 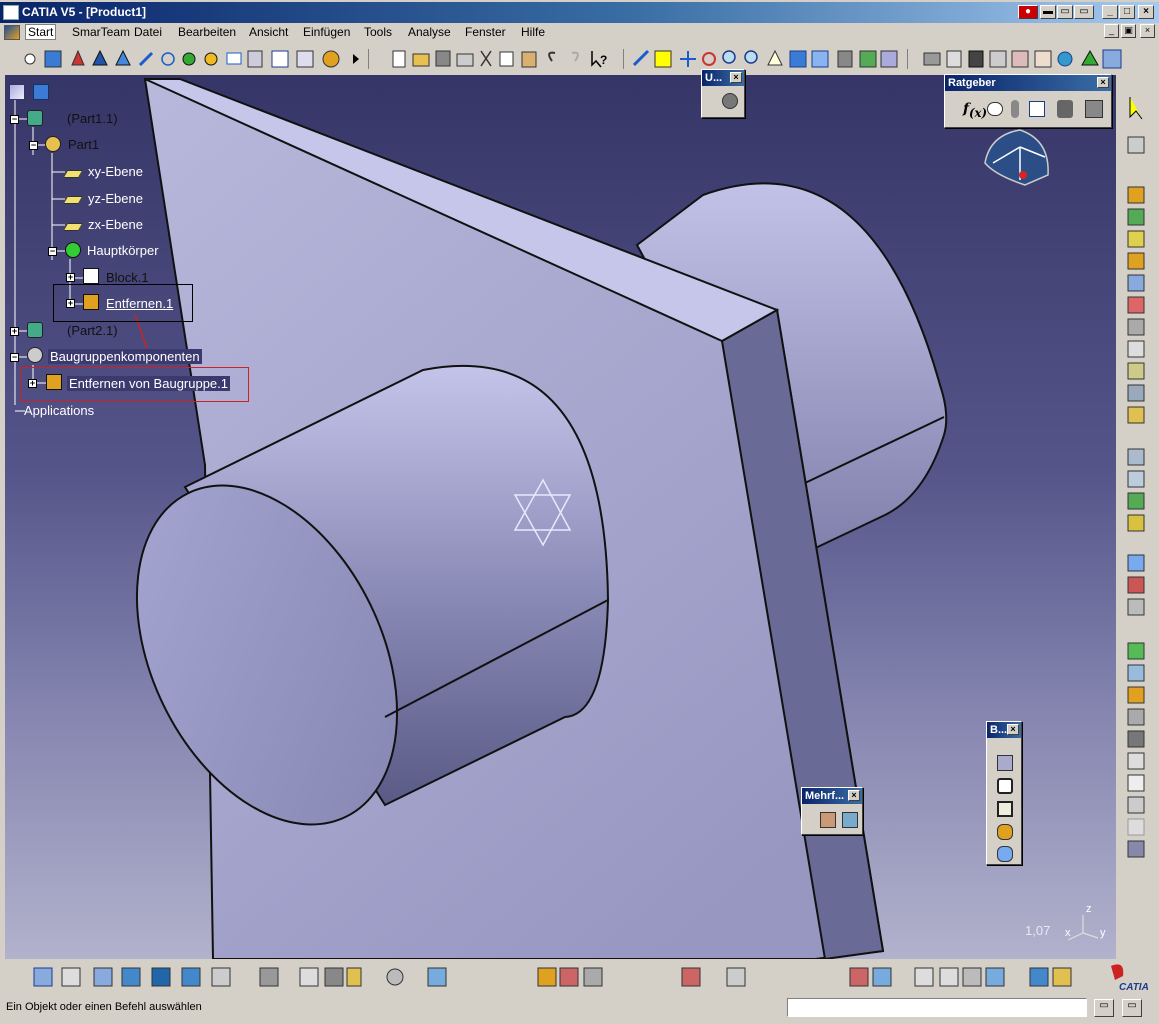 What do you see at coordinates (123, 250) in the screenshot?
I see `tree-node-hauptkoerper: Hauptkörper` at bounding box center [123, 250].